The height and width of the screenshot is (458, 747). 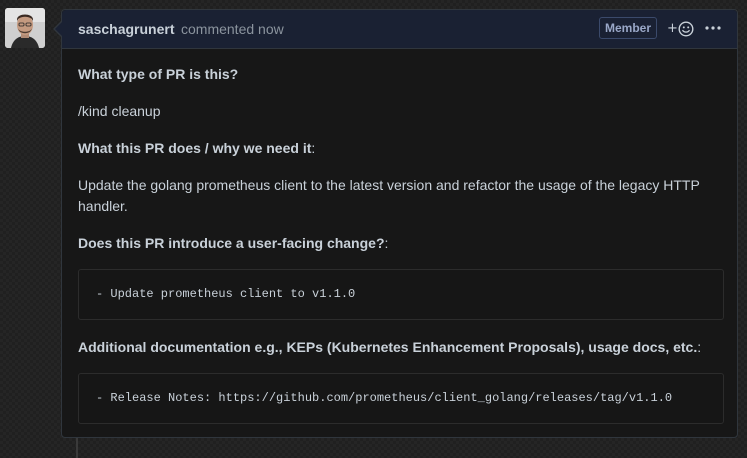 I want to click on heading-pr-type: What type of PR is this?, so click(x=158, y=74).